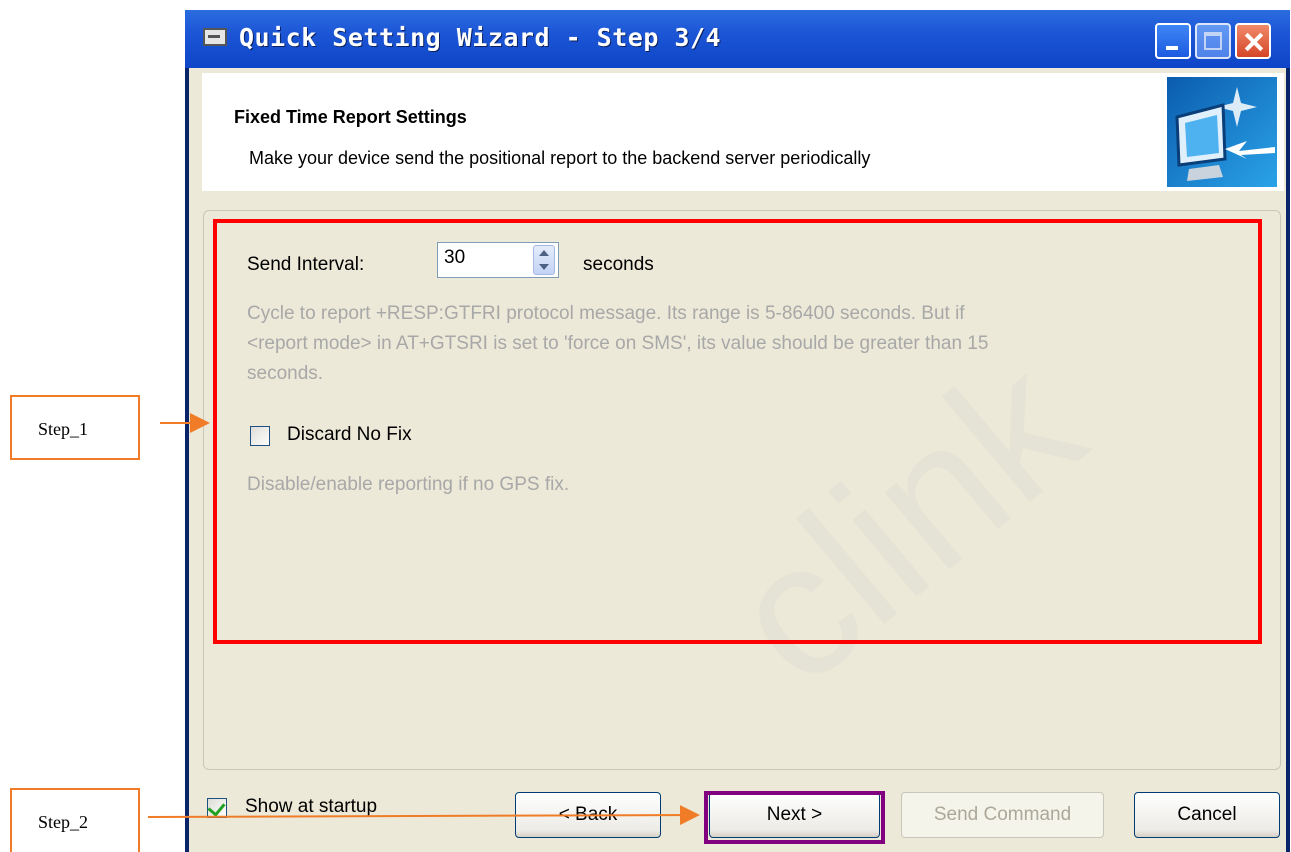  I want to click on cancel-button: Cancel, so click(1207, 815).